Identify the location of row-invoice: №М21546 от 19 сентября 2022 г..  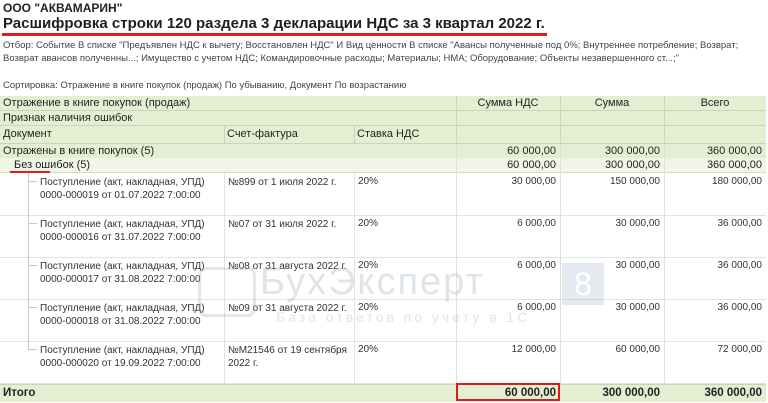
(289, 357).